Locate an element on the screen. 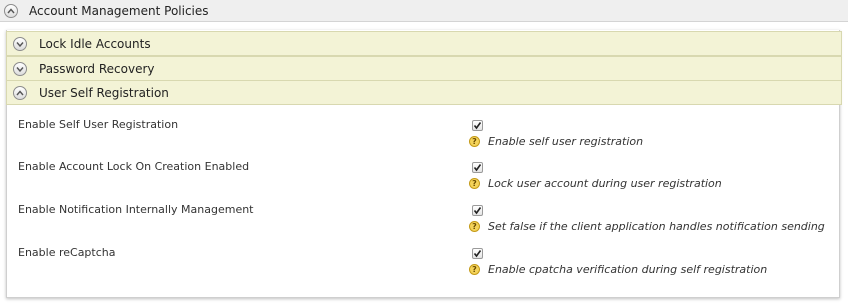 The height and width of the screenshot is (305, 848). recaptcha-checkbox is located at coordinates (477, 253).